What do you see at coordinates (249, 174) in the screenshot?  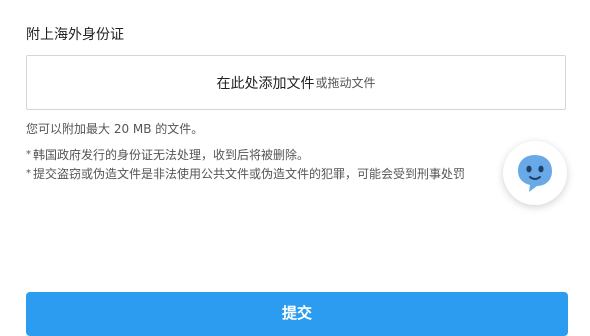 I see `notice-text: 提交盗窃或伪造文件是非法使用公共文件或伪造文件的犯罪，可能会受到刑事处罚` at bounding box center [249, 174].